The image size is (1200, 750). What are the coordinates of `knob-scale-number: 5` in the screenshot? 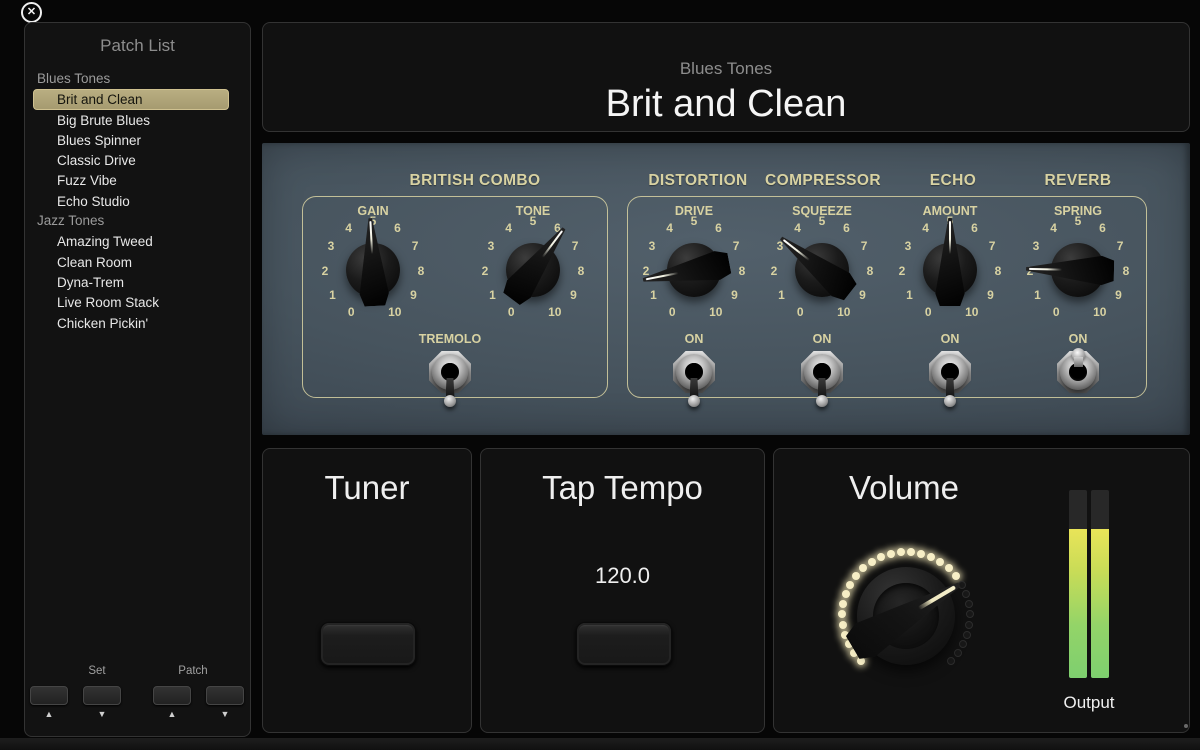 It's located at (1078, 221).